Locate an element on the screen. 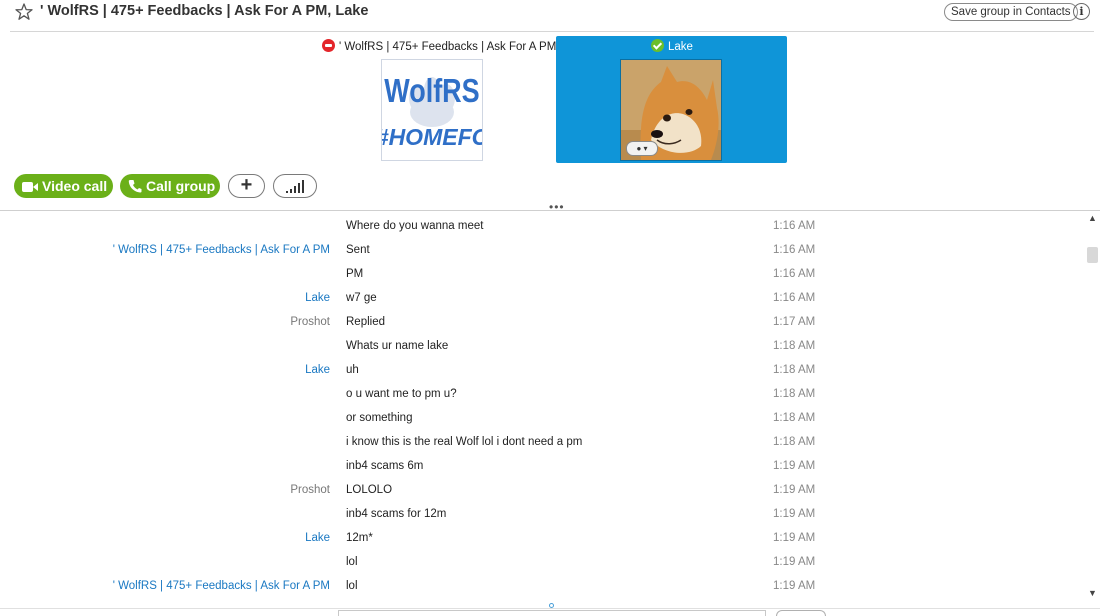 The height and width of the screenshot is (616, 1100). input-divider is located at coordinates (550, 608).